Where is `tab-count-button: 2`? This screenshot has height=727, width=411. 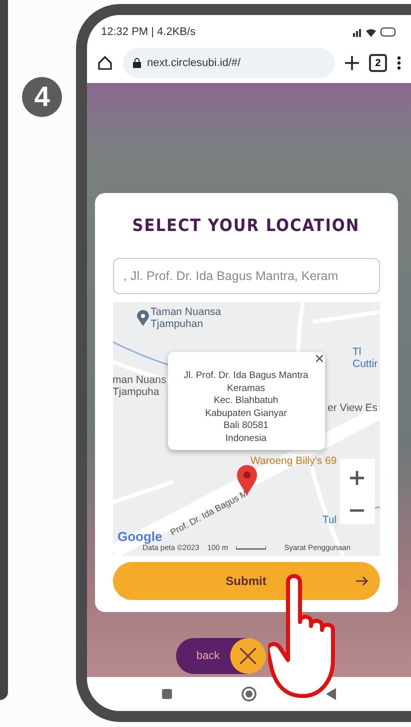
tab-count-button: 2 is located at coordinates (378, 63).